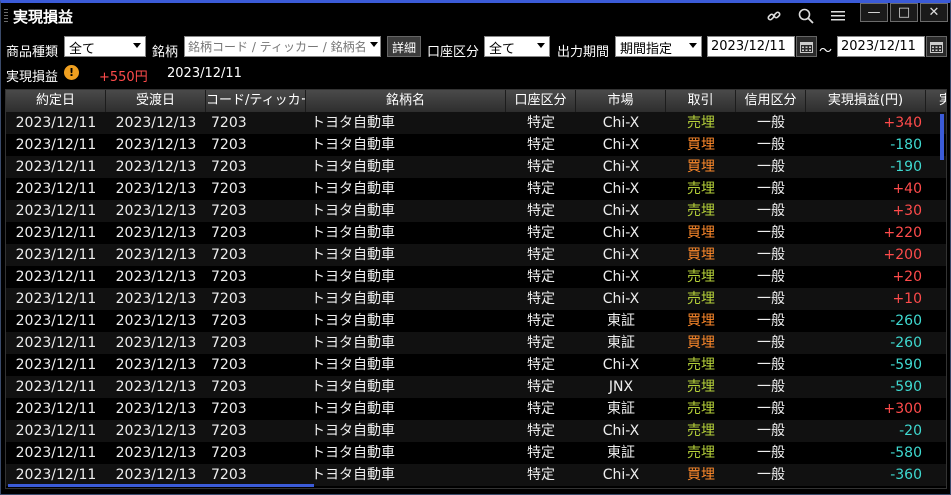 The image size is (951, 495). I want to click on maximize-button: □, so click(904, 12).